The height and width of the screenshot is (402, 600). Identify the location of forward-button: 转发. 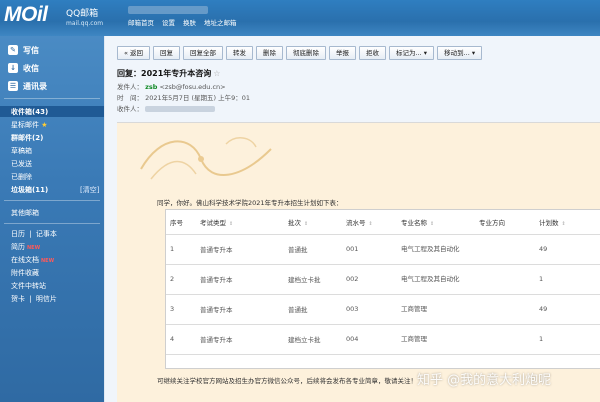
(240, 53).